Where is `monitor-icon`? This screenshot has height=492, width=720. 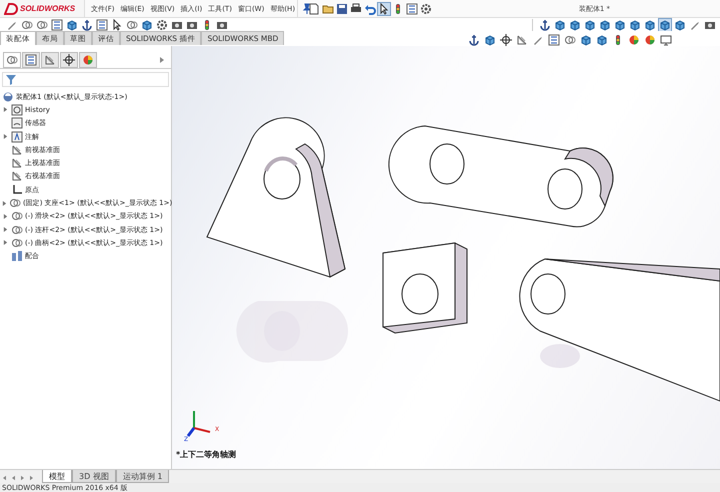 monitor-icon is located at coordinates (666, 40).